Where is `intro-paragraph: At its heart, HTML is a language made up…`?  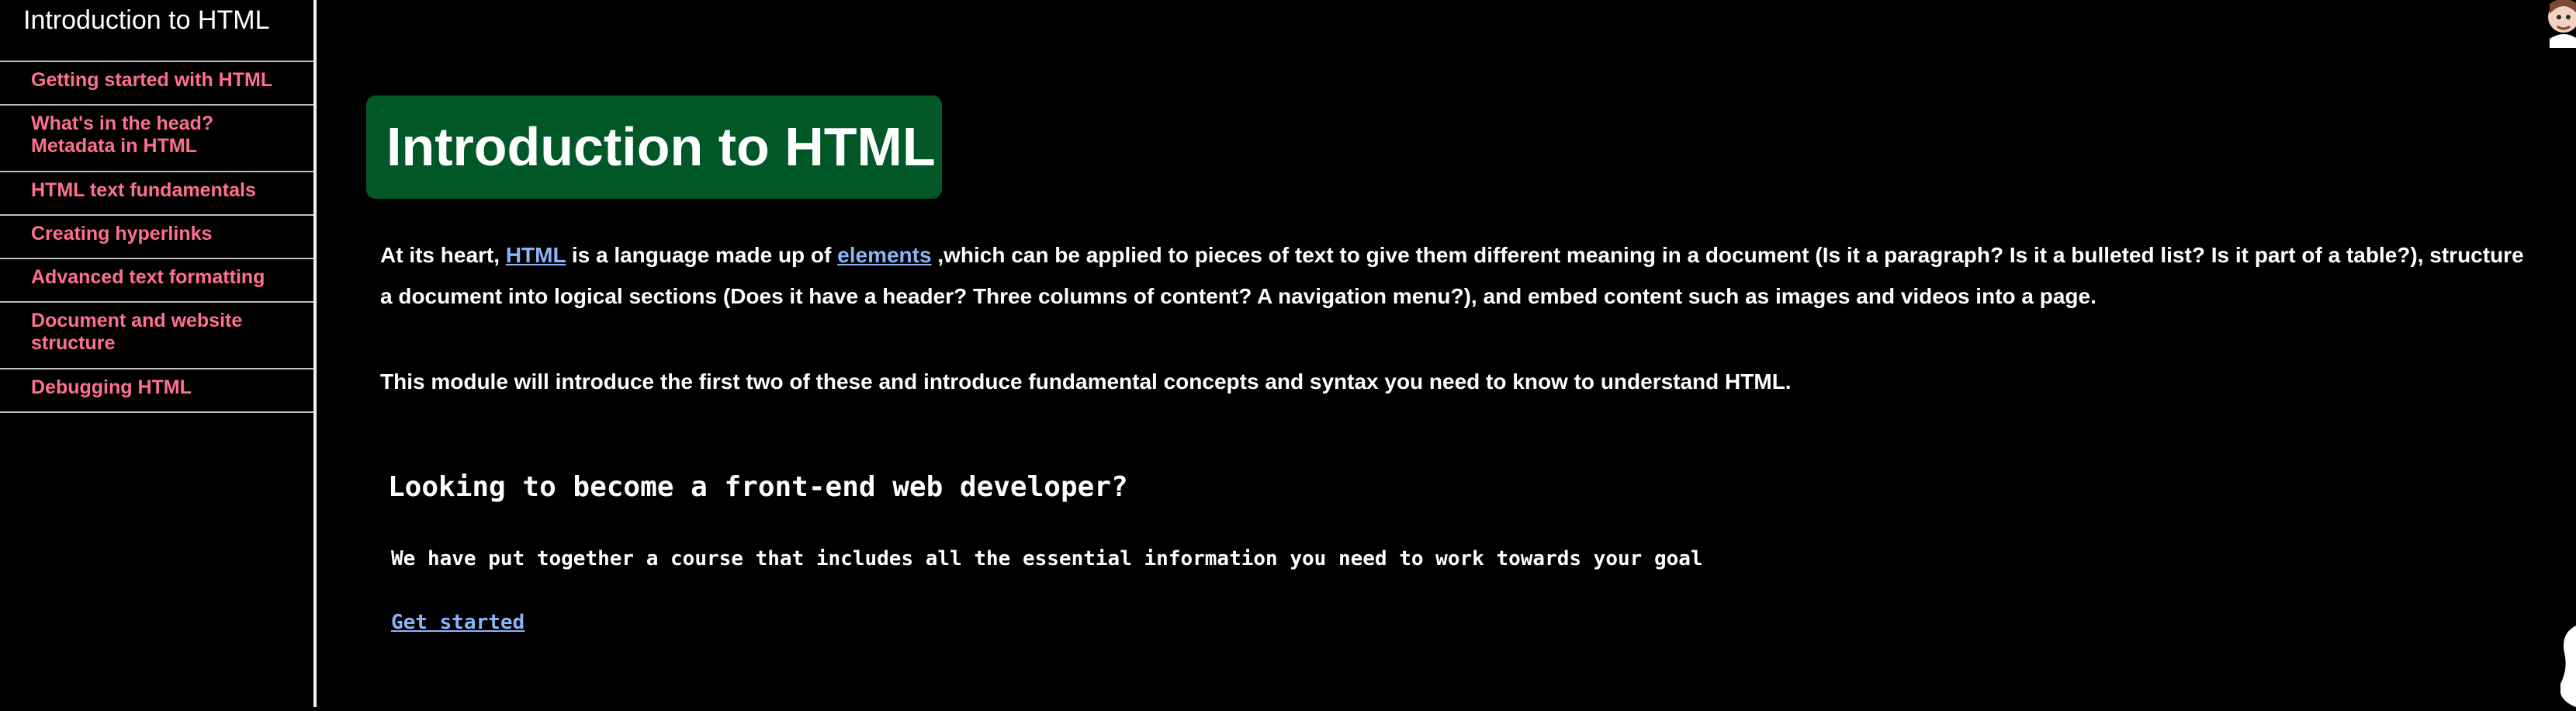
intro-paragraph: At its heart, HTML is a language made up… is located at coordinates (1458, 275).